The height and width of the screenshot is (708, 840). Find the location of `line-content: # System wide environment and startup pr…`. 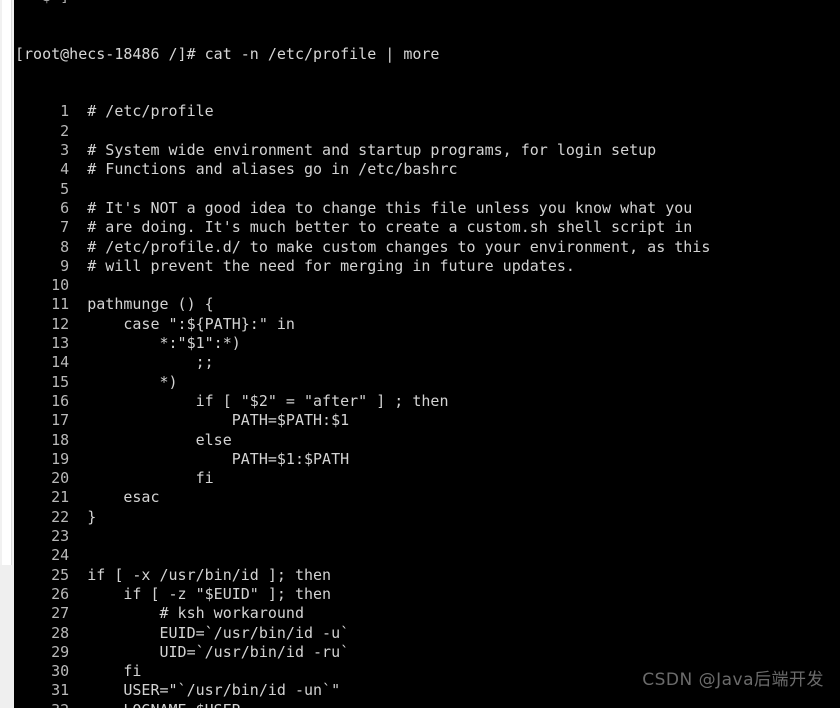

line-content: # System wide environment and startup pr… is located at coordinates (372, 150).